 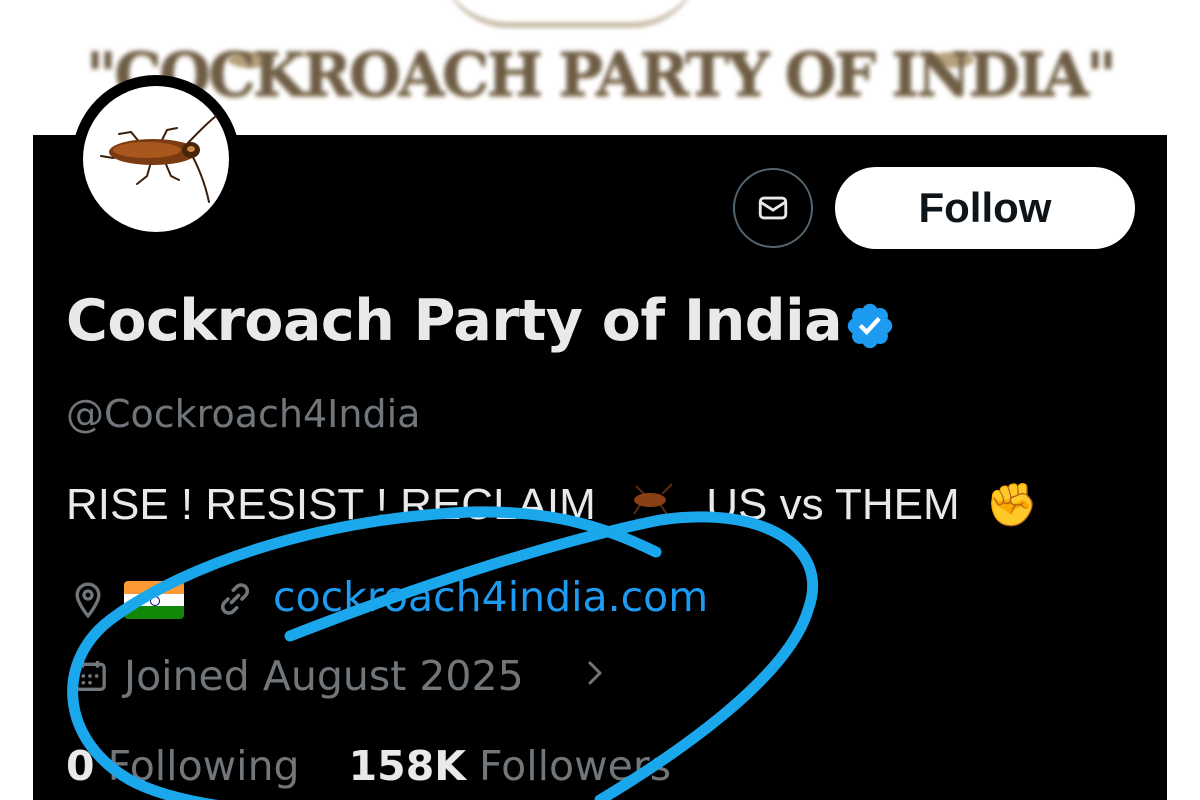 I want to click on bio-text-part1: RISE ! RESIST ! RECLAIM, so click(x=331, y=505).